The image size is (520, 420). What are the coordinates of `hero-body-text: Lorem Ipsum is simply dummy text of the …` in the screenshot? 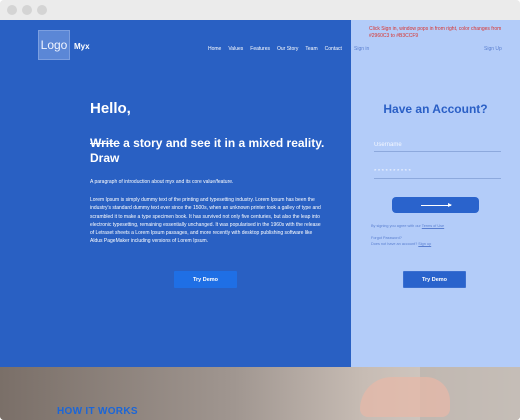 It's located at (205, 221).